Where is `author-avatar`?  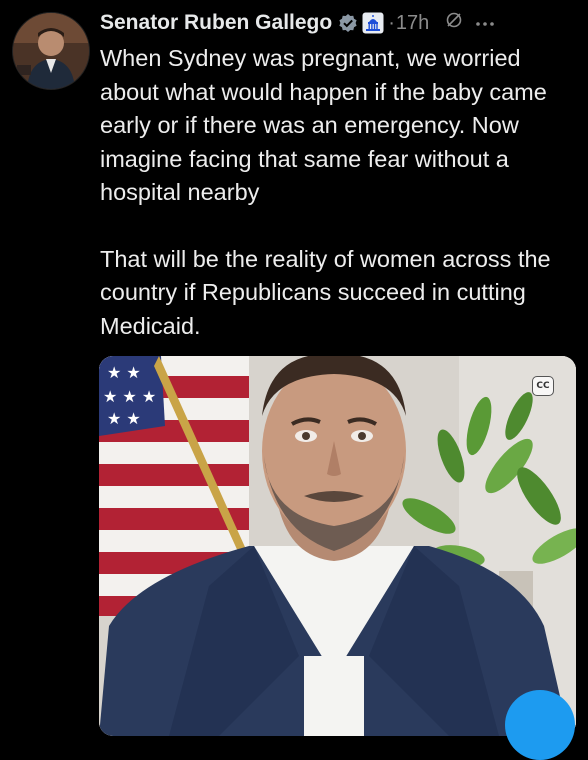
author-avatar is located at coordinates (51, 51).